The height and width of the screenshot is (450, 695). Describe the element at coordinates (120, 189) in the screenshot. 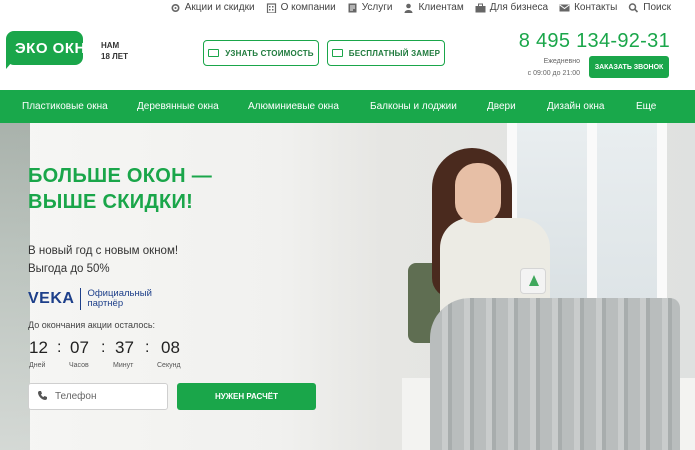

I see `hero-title: БОЛЬШЕ ОКОН — ВЫШЕ СКИДКИ!` at that location.